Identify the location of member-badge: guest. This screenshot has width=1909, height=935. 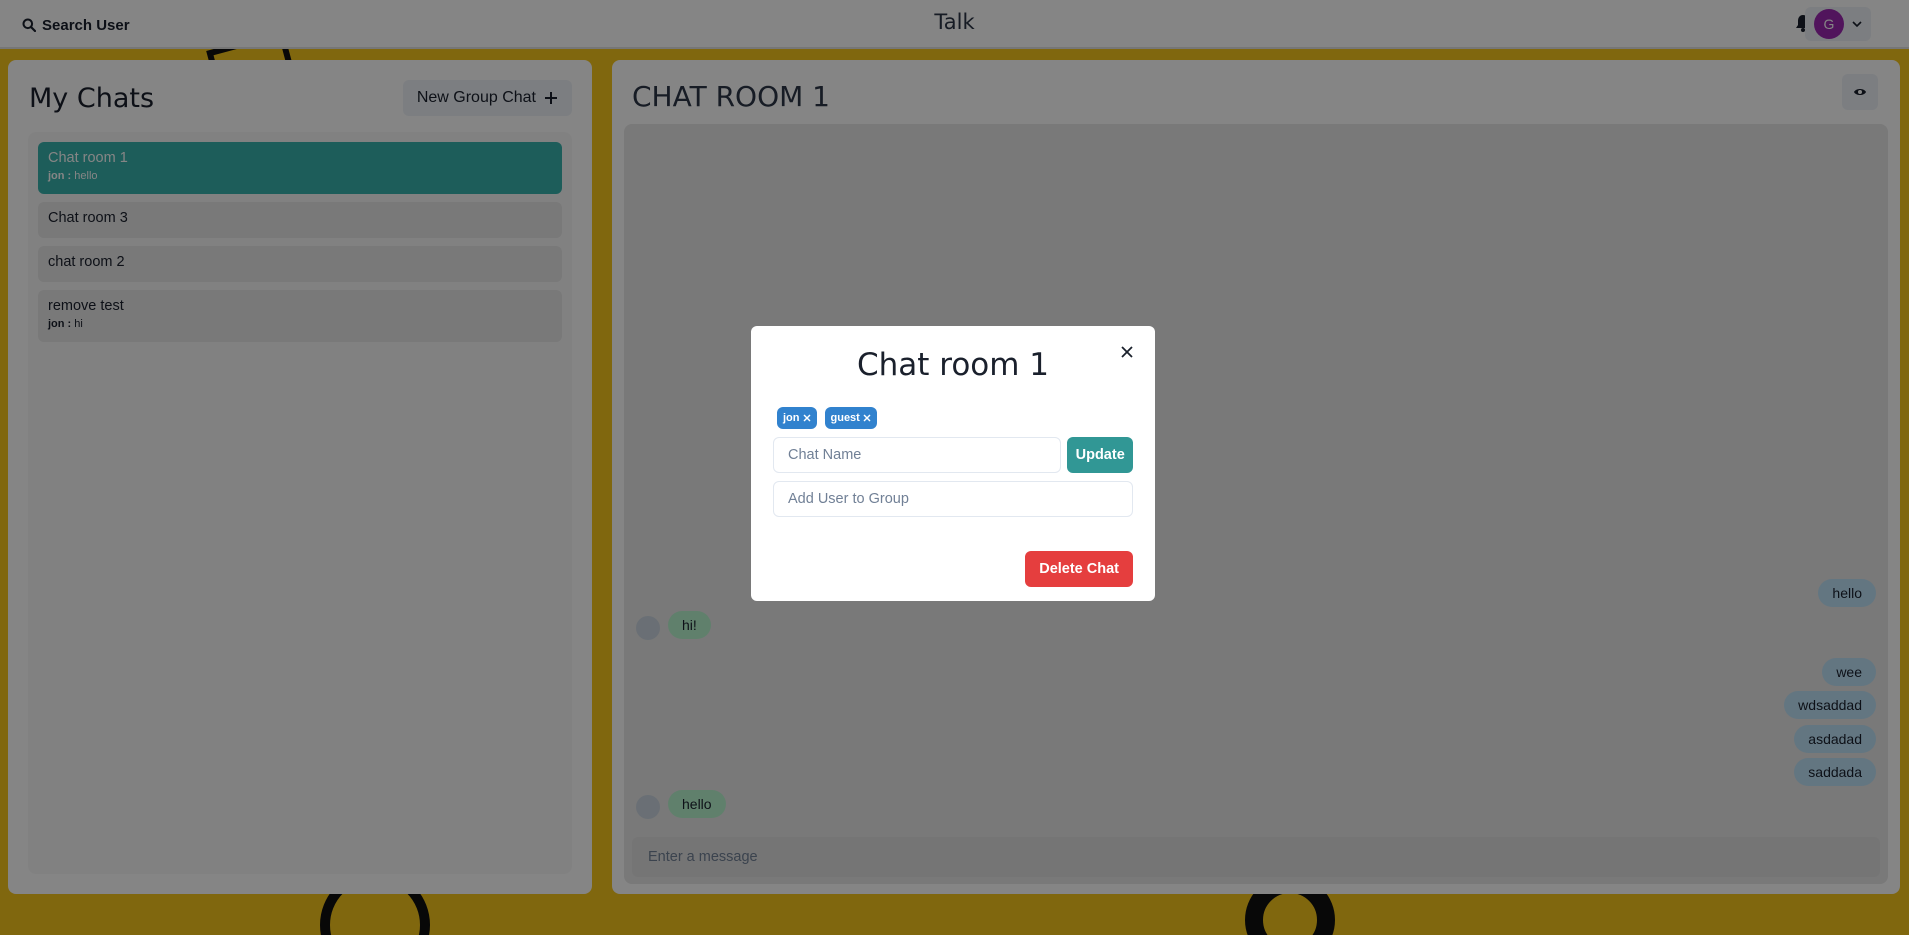
(850, 418).